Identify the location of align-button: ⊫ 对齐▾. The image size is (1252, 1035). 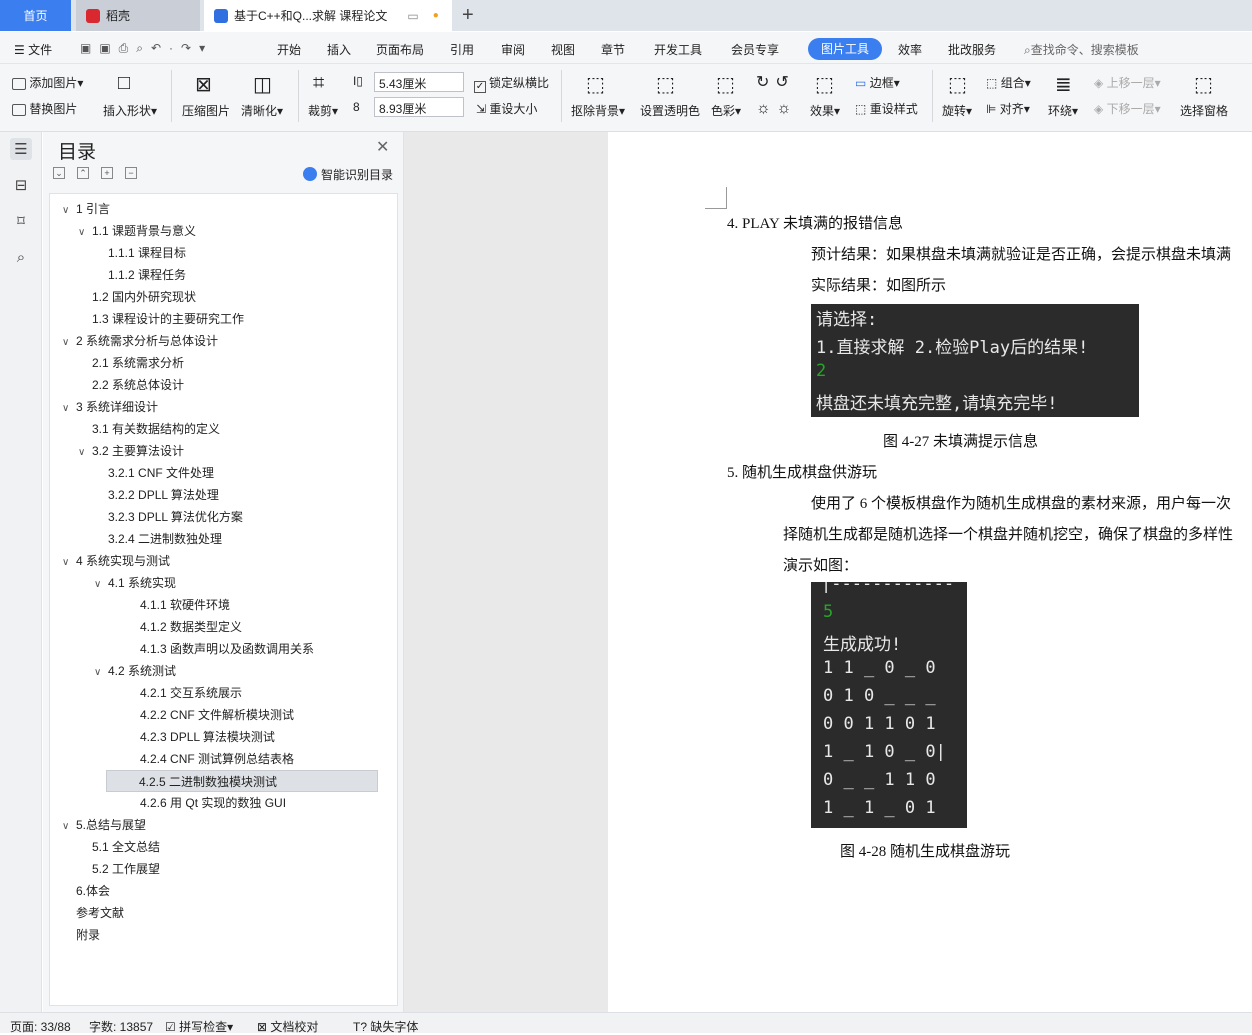
(1008, 108).